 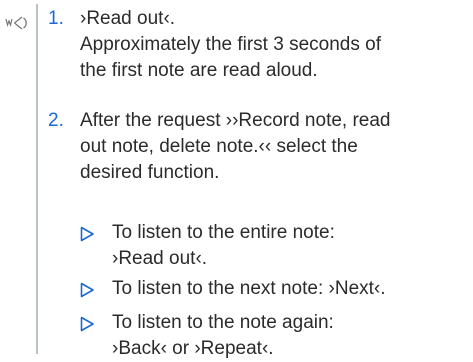 What do you see at coordinates (56, 18) in the screenshot?
I see `step-number: 1.` at bounding box center [56, 18].